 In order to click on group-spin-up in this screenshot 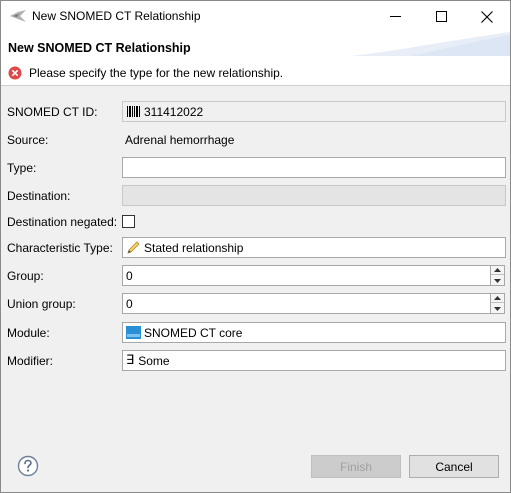, I will do `click(497, 270)`.